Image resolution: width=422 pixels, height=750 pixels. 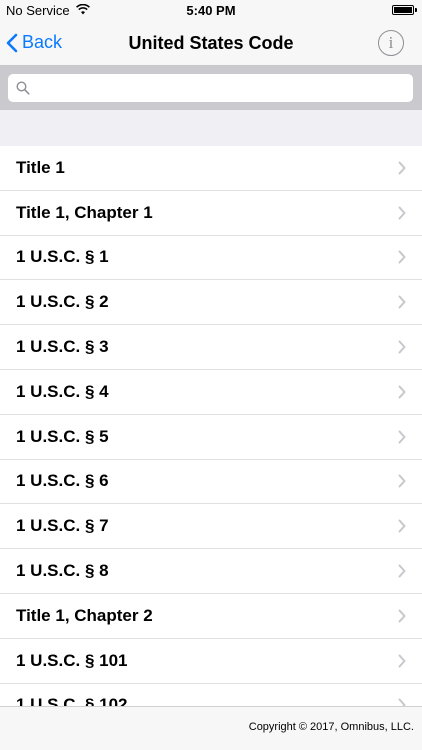 What do you see at coordinates (84, 615) in the screenshot?
I see `list-item-label: Title 1, Chapter 2` at bounding box center [84, 615].